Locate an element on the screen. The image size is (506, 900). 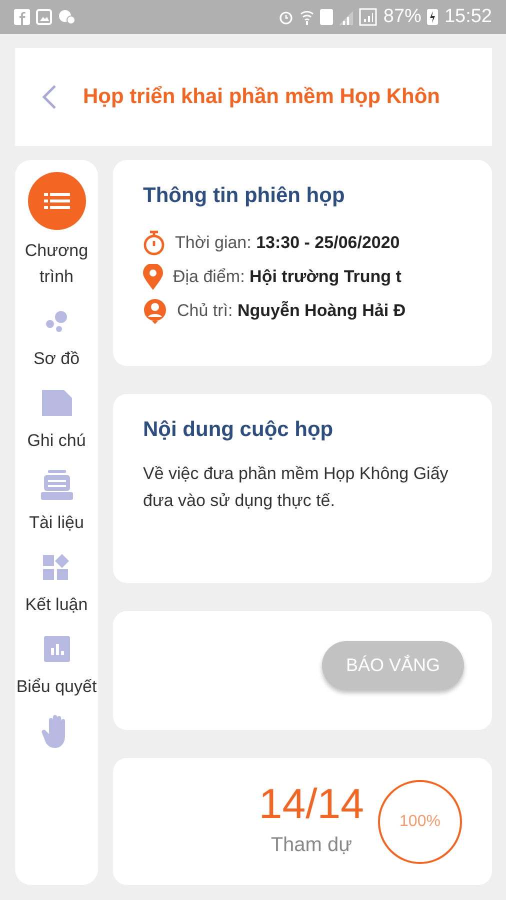
note-icon is located at coordinates (57, 403).